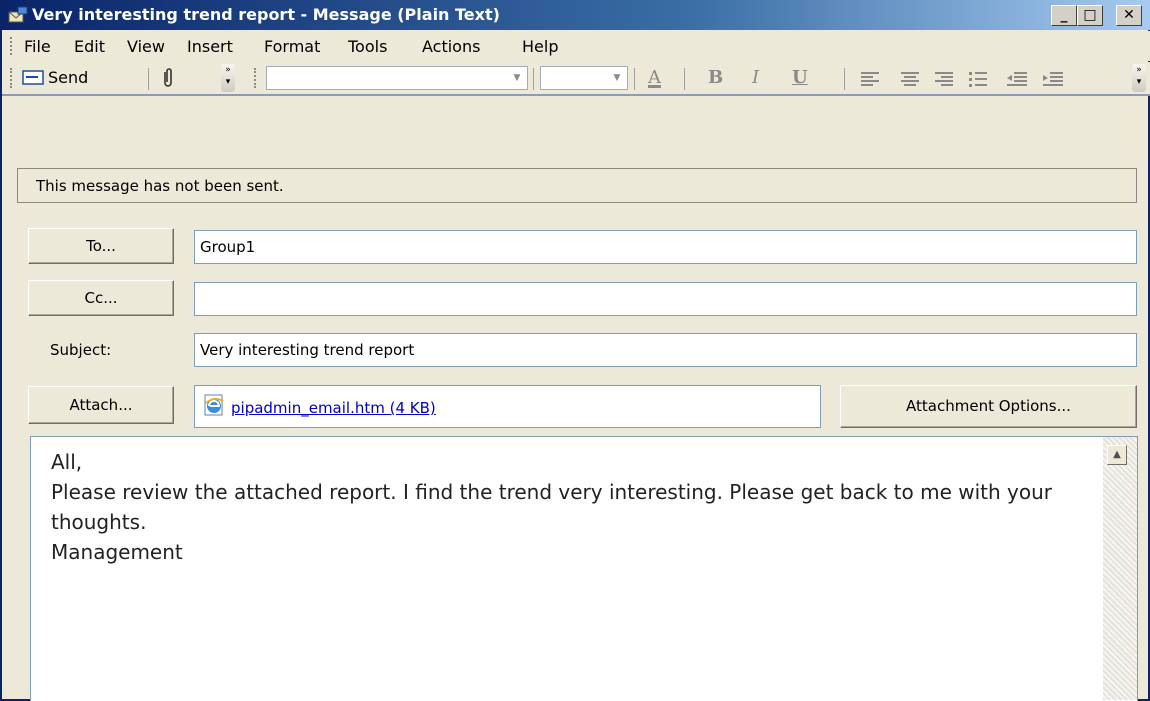  Describe the element at coordinates (214, 405) in the screenshot. I see `ie-document-icon` at that location.